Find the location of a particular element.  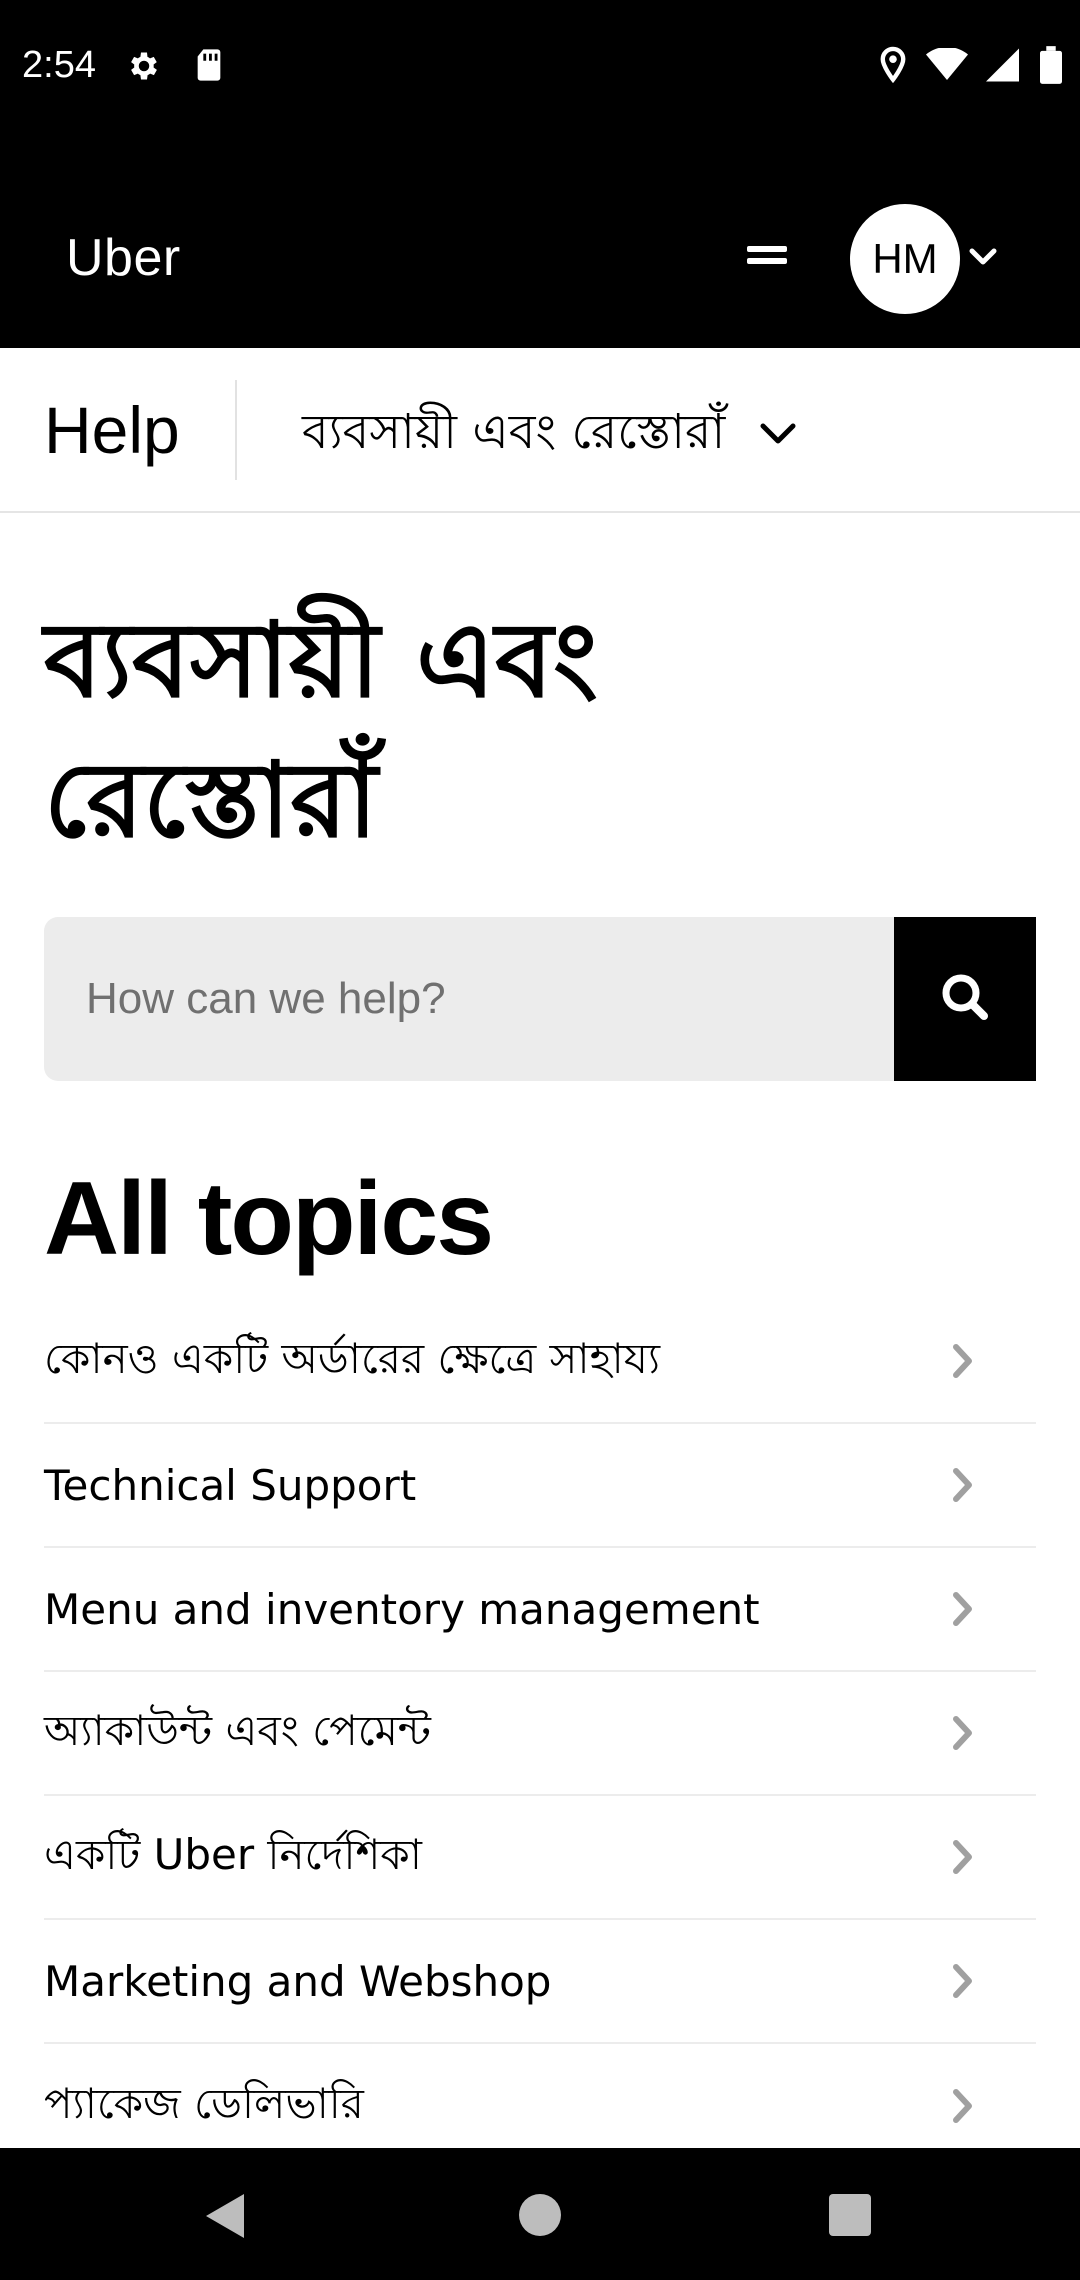

topic-label: অ্যাকাউন্ট এবং পেমেন্ট is located at coordinates (237, 1730).